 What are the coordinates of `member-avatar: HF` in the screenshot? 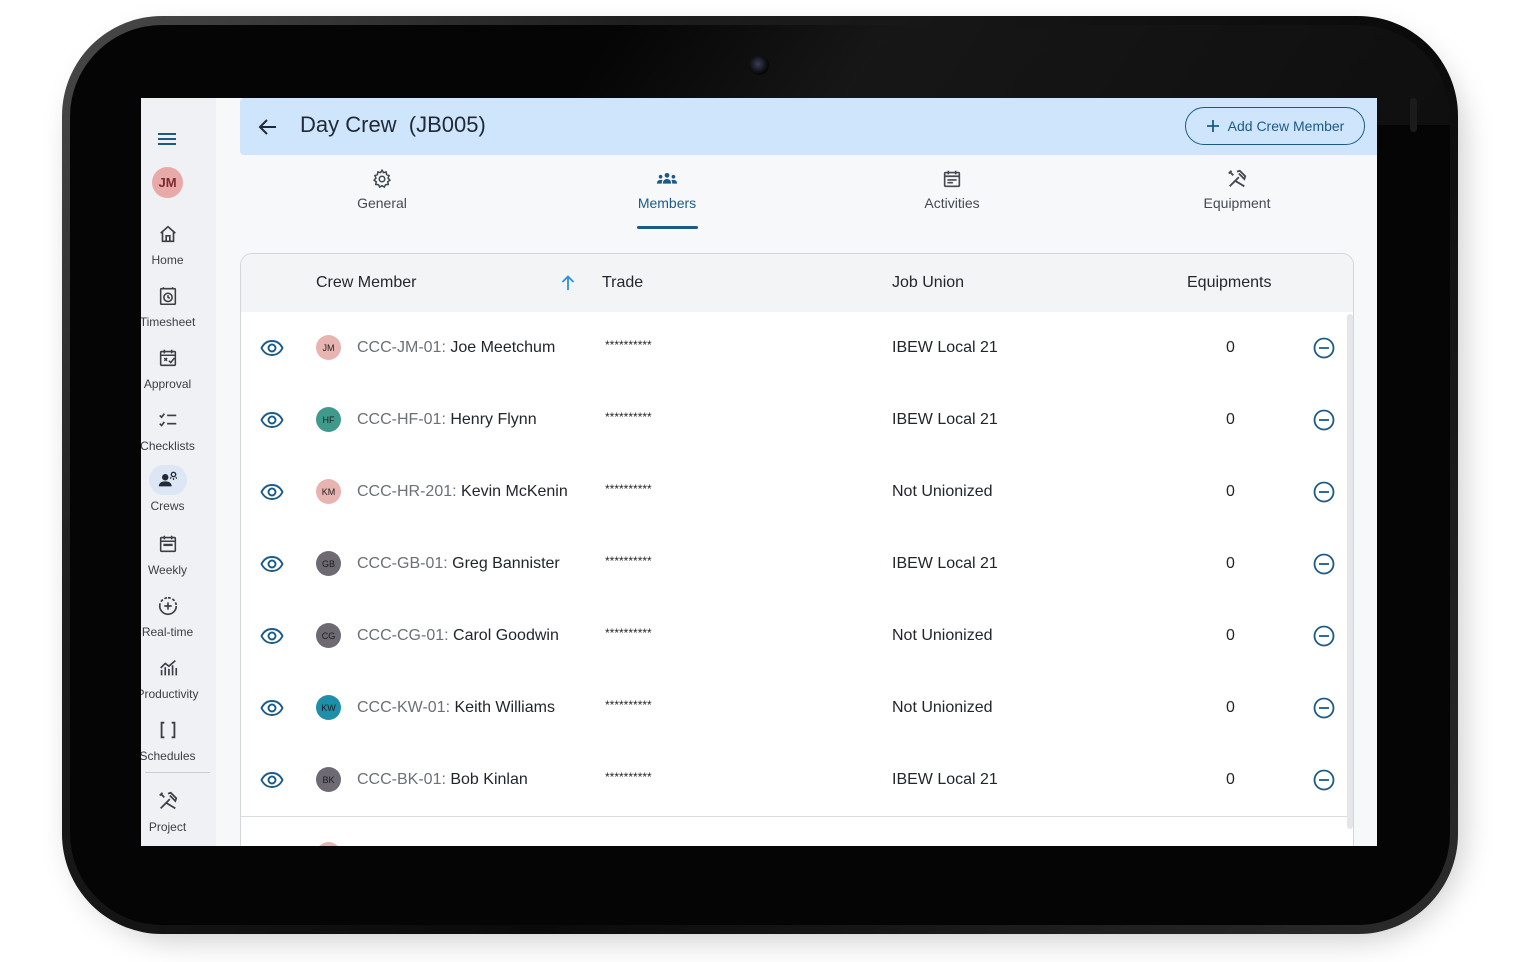 It's located at (328, 419).